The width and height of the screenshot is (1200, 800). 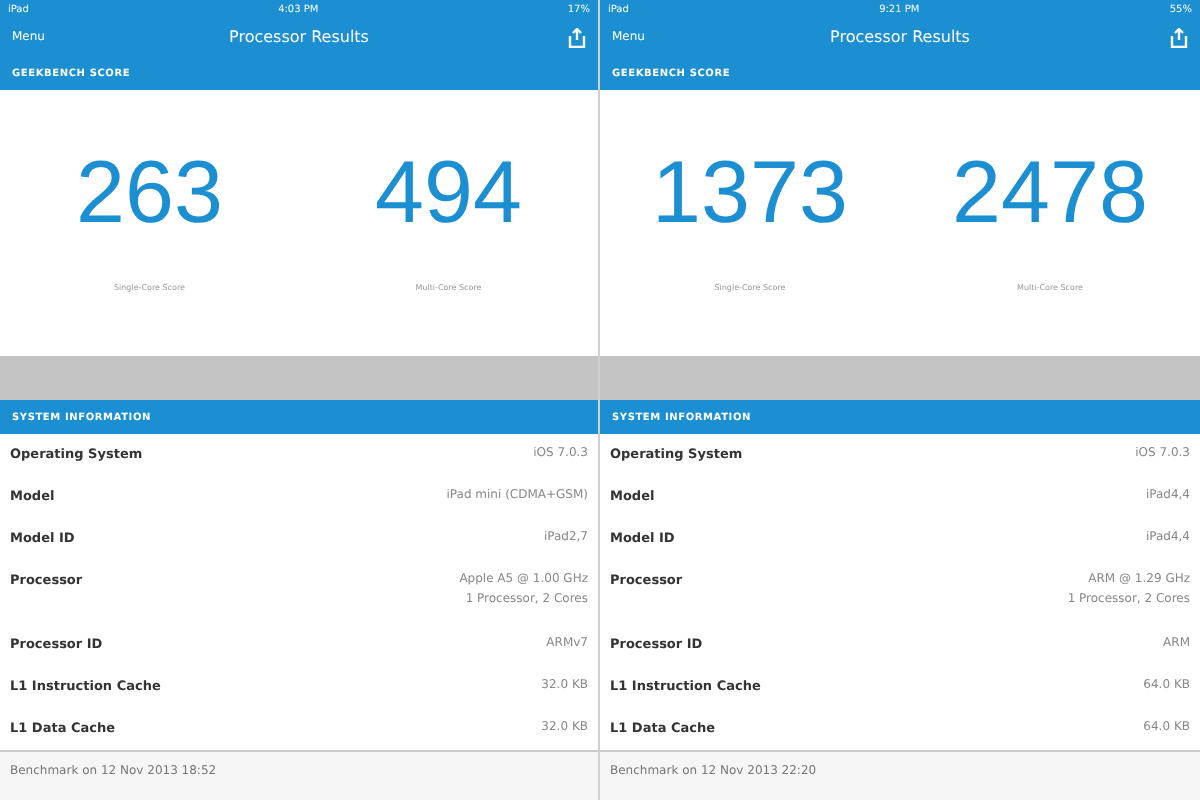 I want to click on score-value: 1373, so click(x=750, y=194).